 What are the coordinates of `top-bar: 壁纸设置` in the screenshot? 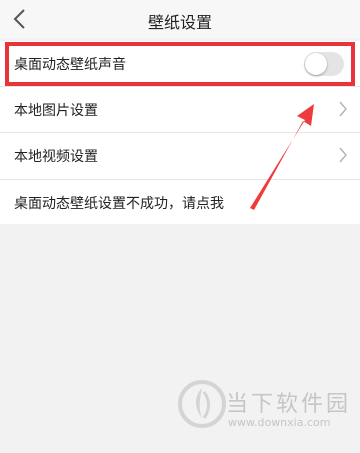 It's located at (180, 19).